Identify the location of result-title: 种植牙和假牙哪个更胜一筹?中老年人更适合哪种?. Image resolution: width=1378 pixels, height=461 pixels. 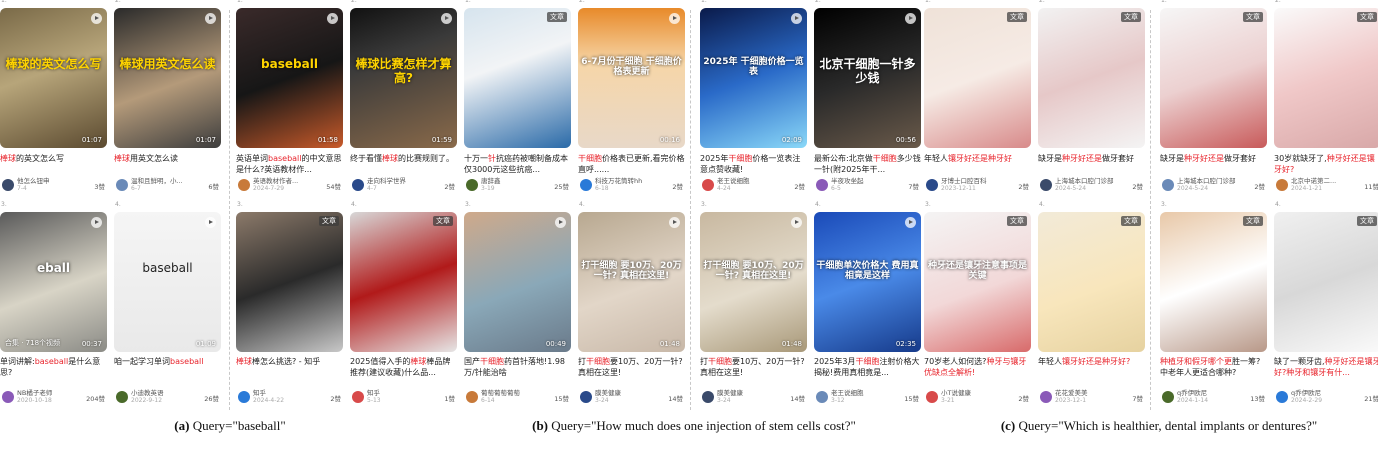
(1213, 367).